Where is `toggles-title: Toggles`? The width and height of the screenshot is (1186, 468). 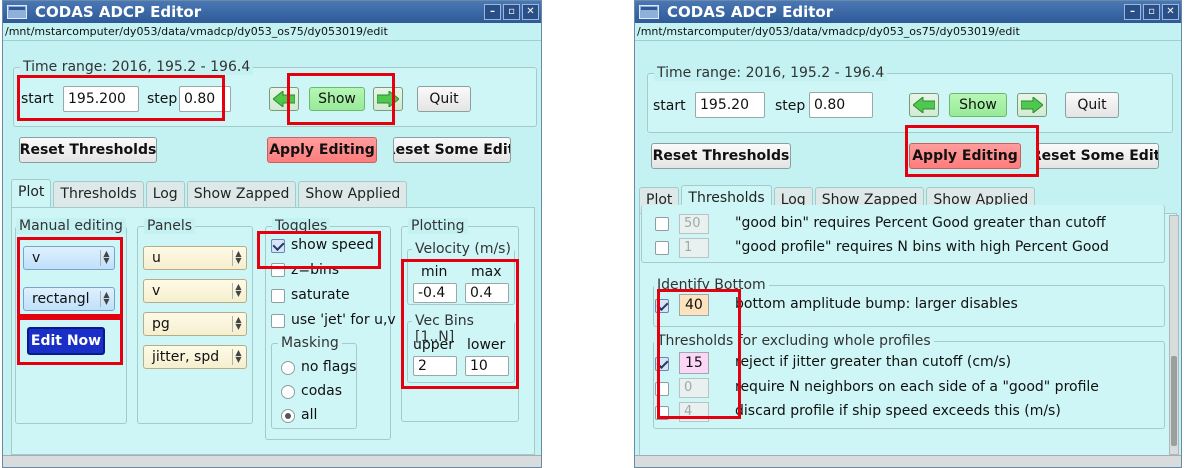
toggles-title: Toggles is located at coordinates (301, 226).